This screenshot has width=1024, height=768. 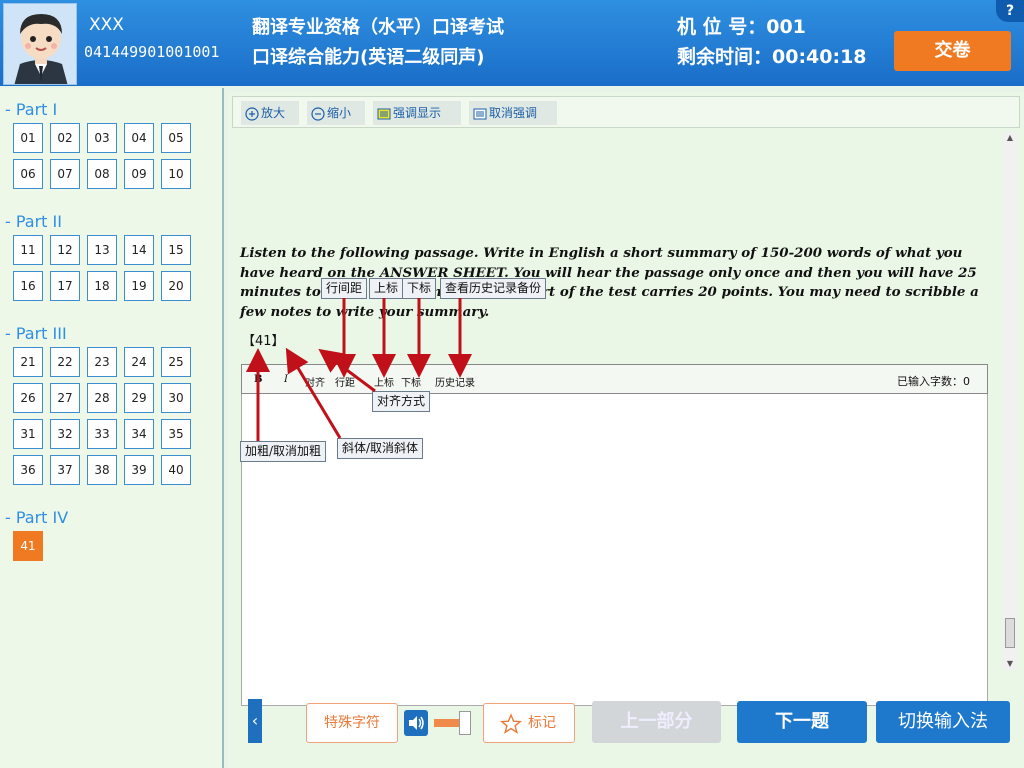 What do you see at coordinates (511, 723) in the screenshot?
I see `star-icon` at bounding box center [511, 723].